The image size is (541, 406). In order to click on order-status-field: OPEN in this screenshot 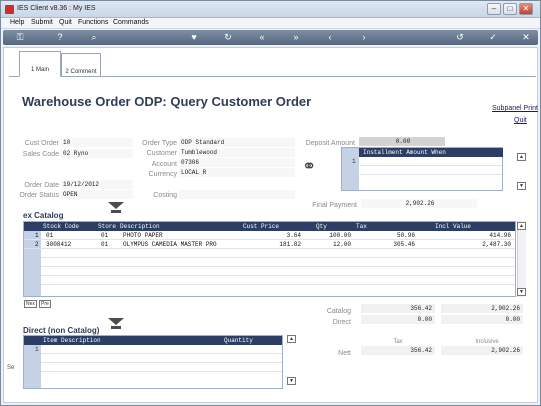, I will do `click(97, 194)`.